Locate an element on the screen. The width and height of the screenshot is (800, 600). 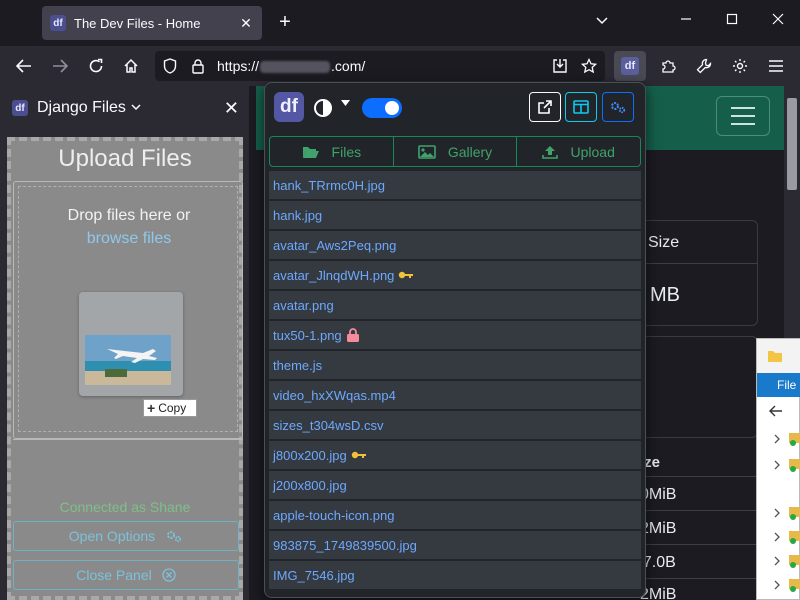
drop-zone: Drop files here or browse files + Copy is located at coordinates (128, 310).